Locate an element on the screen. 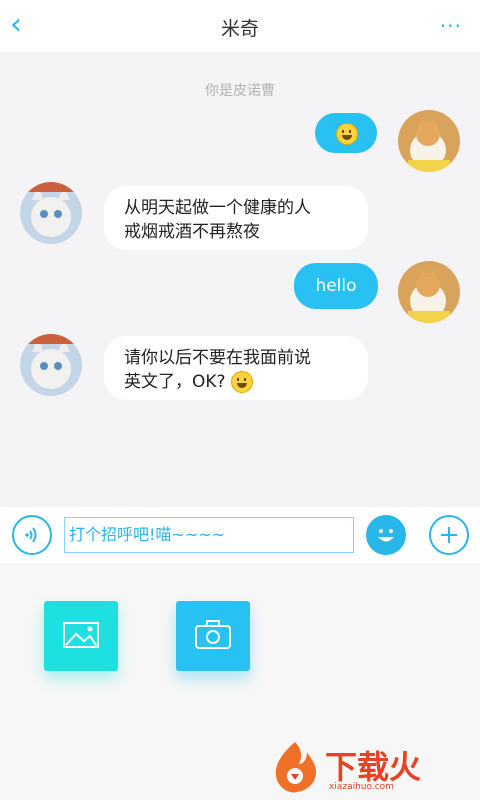  top-bar: ‹ 米奇 ··· is located at coordinates (240, 26).